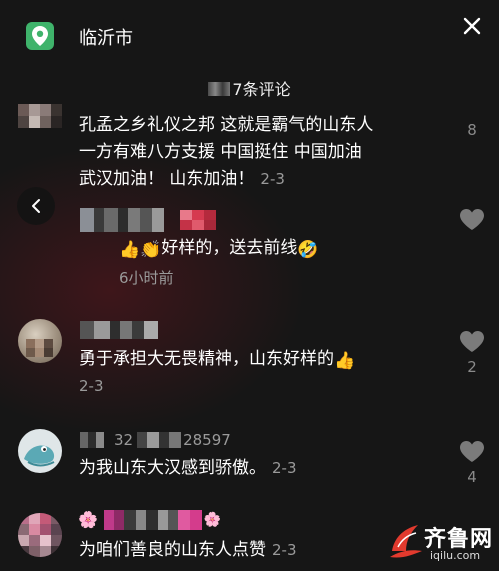 This screenshot has height=571, width=499. What do you see at coordinates (40, 36) in the screenshot?
I see `map-pin-icon` at bounding box center [40, 36].